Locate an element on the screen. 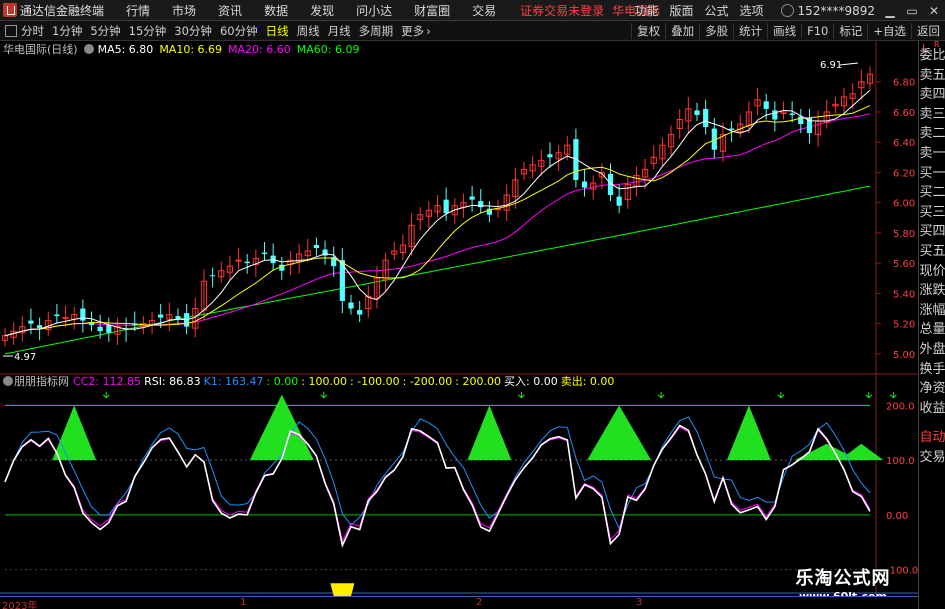  btn-multi-stock: 多股 is located at coordinates (716, 31).